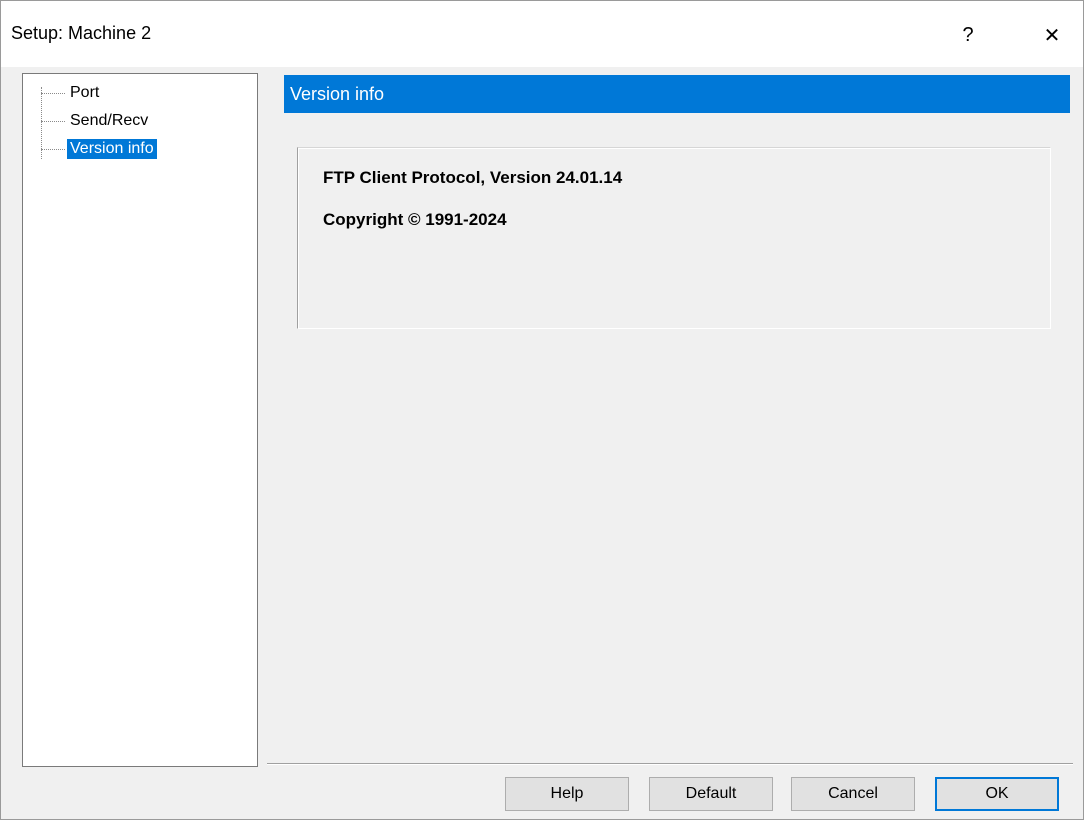  Describe the element at coordinates (542, 34) in the screenshot. I see `title-bar: Setup: Machine 2 ? ✕` at that location.